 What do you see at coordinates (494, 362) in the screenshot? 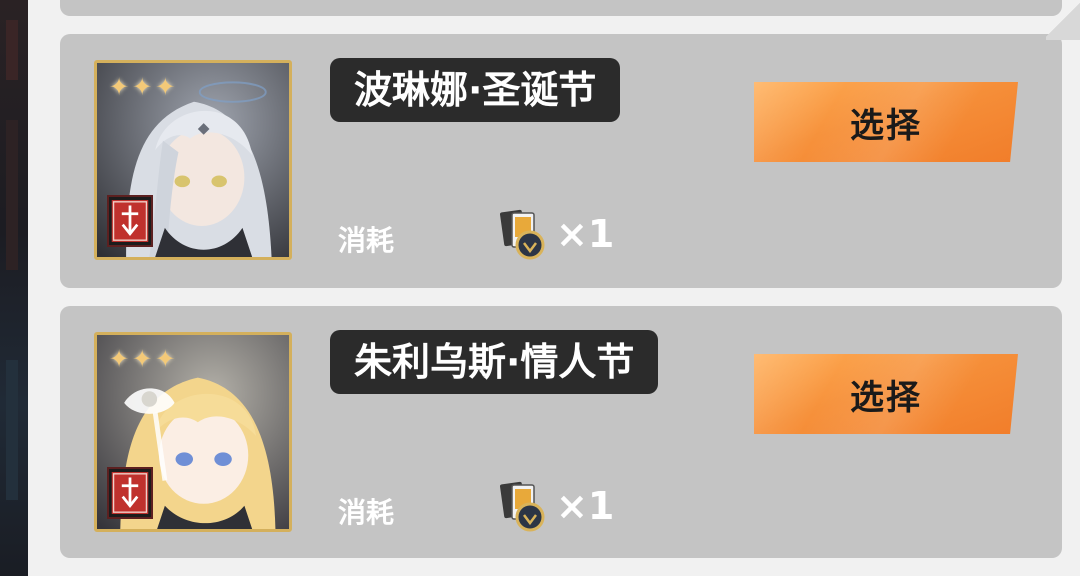
I see `character-name: 朱利乌斯·情人节` at bounding box center [494, 362].